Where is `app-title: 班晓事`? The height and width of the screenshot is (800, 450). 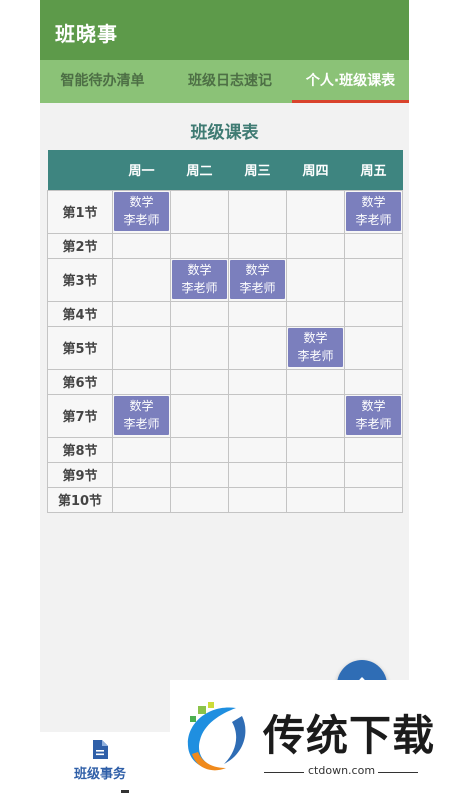 app-title: 班晓事 is located at coordinates (86, 34).